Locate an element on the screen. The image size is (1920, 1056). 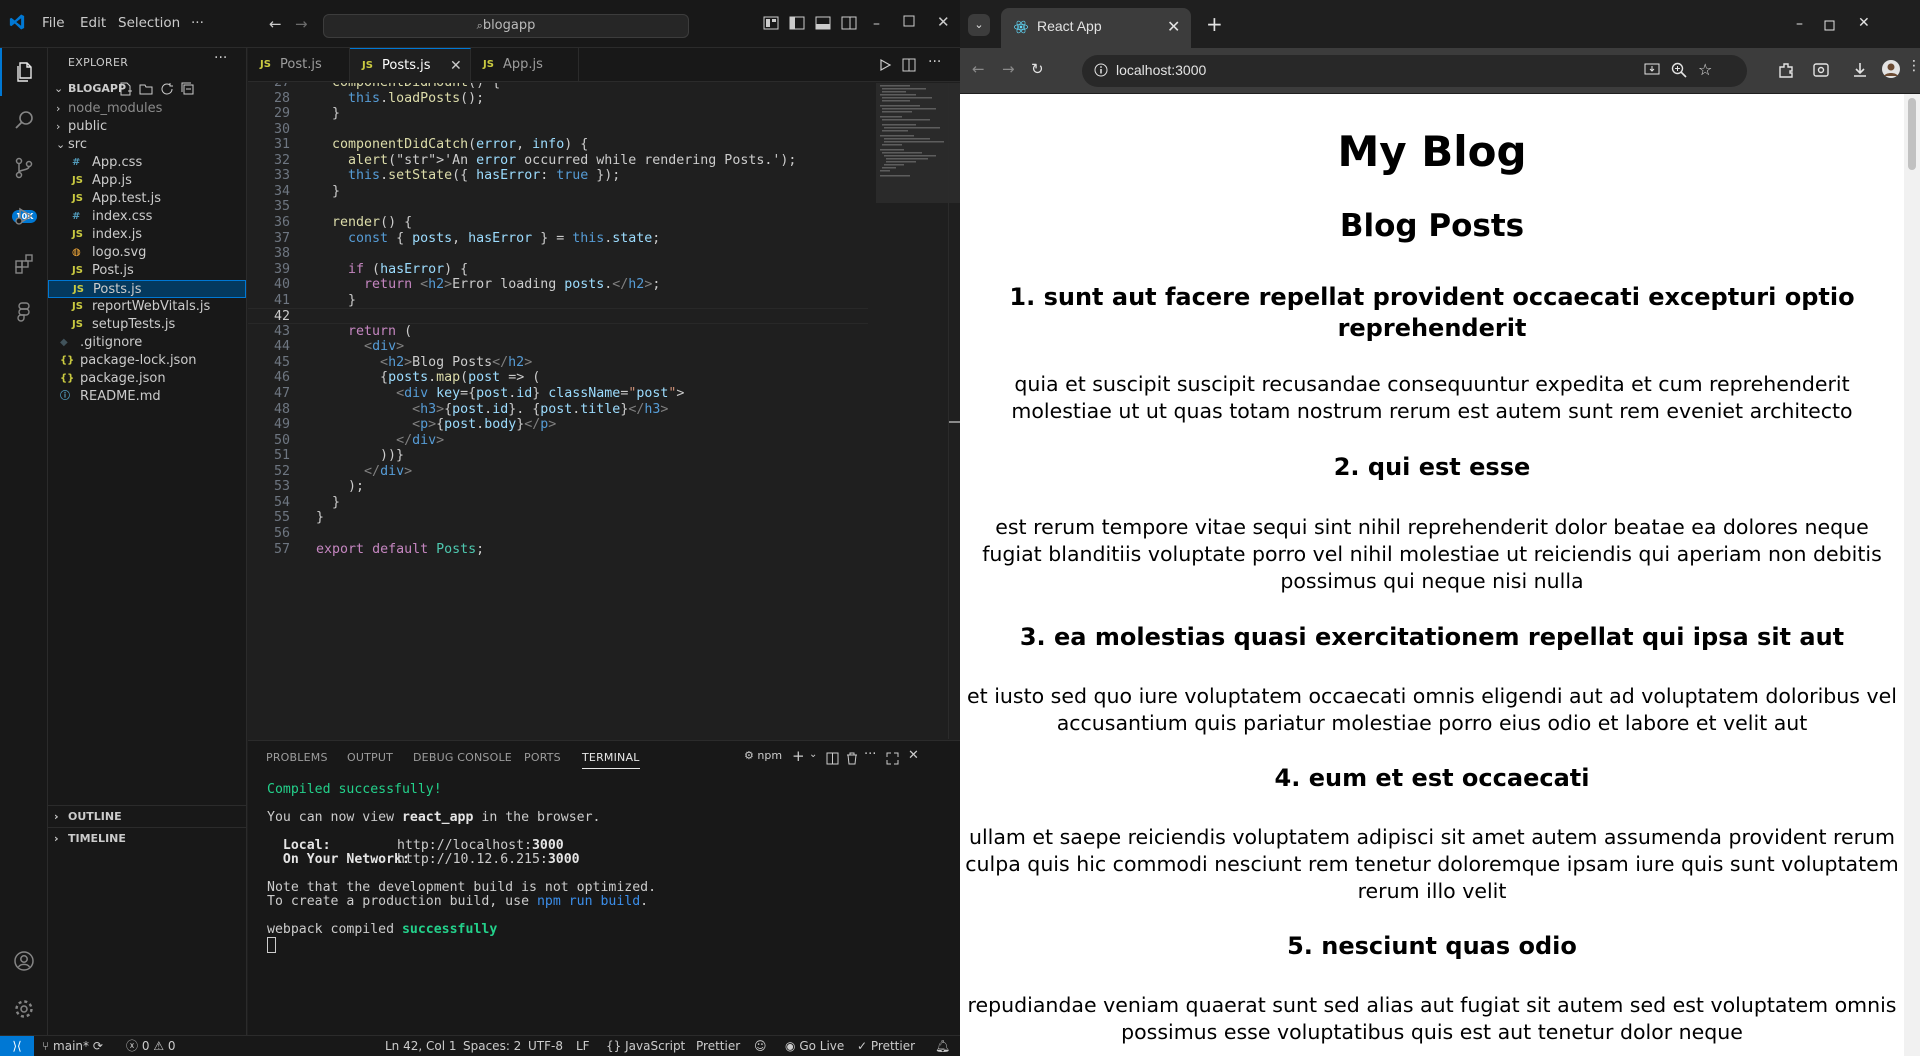
collapse-all-icon is located at coordinates (188, 89).